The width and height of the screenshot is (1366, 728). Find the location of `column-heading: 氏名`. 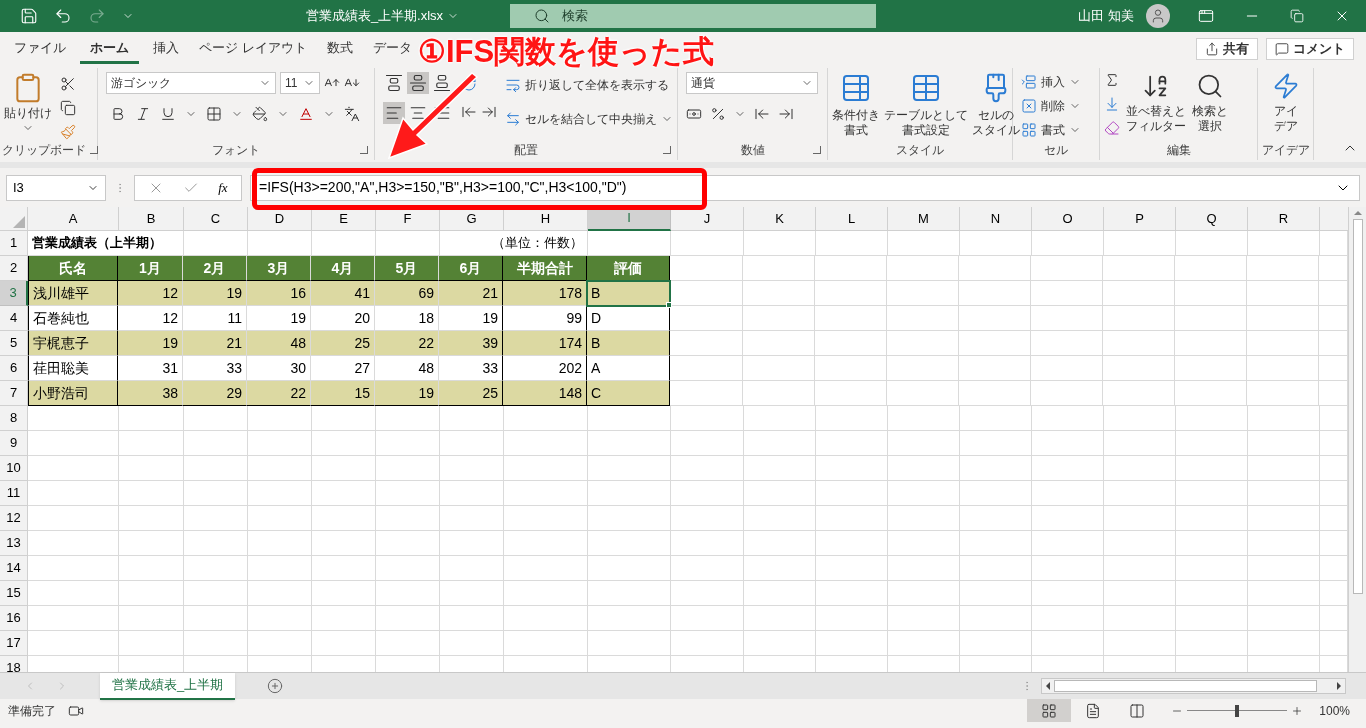

column-heading: 氏名 is located at coordinates (73, 268).